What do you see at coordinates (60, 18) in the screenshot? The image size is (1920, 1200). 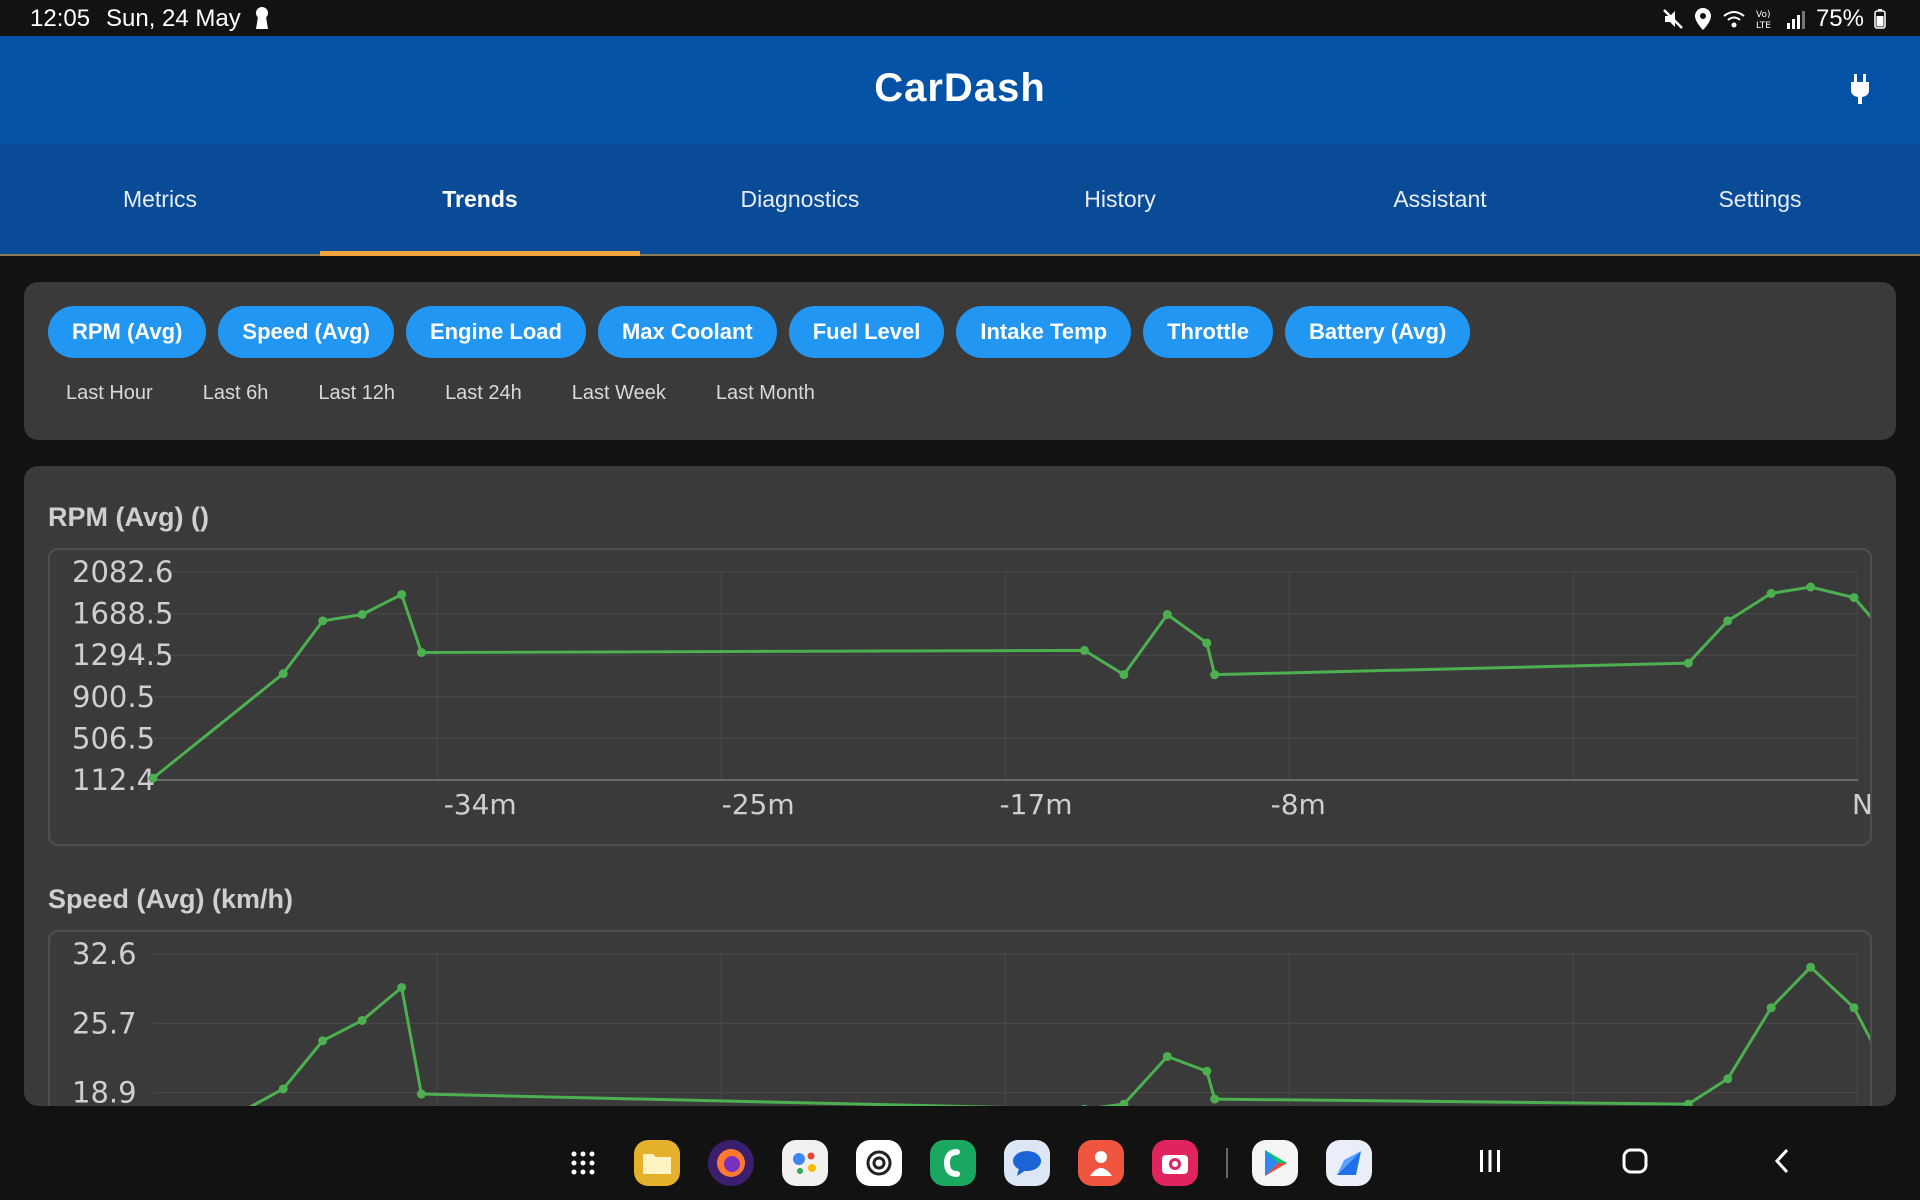 I see `status-time: 12:05` at bounding box center [60, 18].